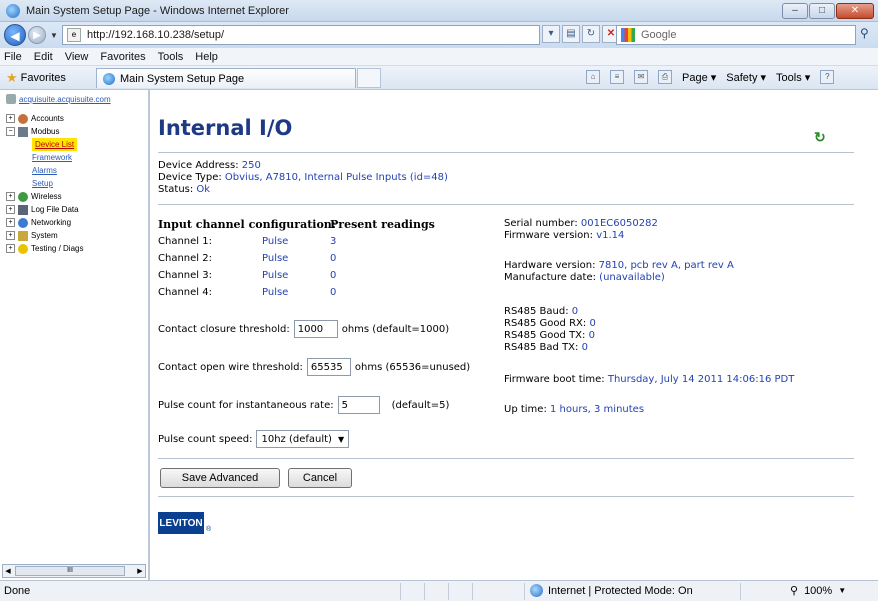 This screenshot has height=601, width=878. What do you see at coordinates (545, 335) in the screenshot?
I see `rs485-good-tx-label: RS485 Good TX:` at bounding box center [545, 335].